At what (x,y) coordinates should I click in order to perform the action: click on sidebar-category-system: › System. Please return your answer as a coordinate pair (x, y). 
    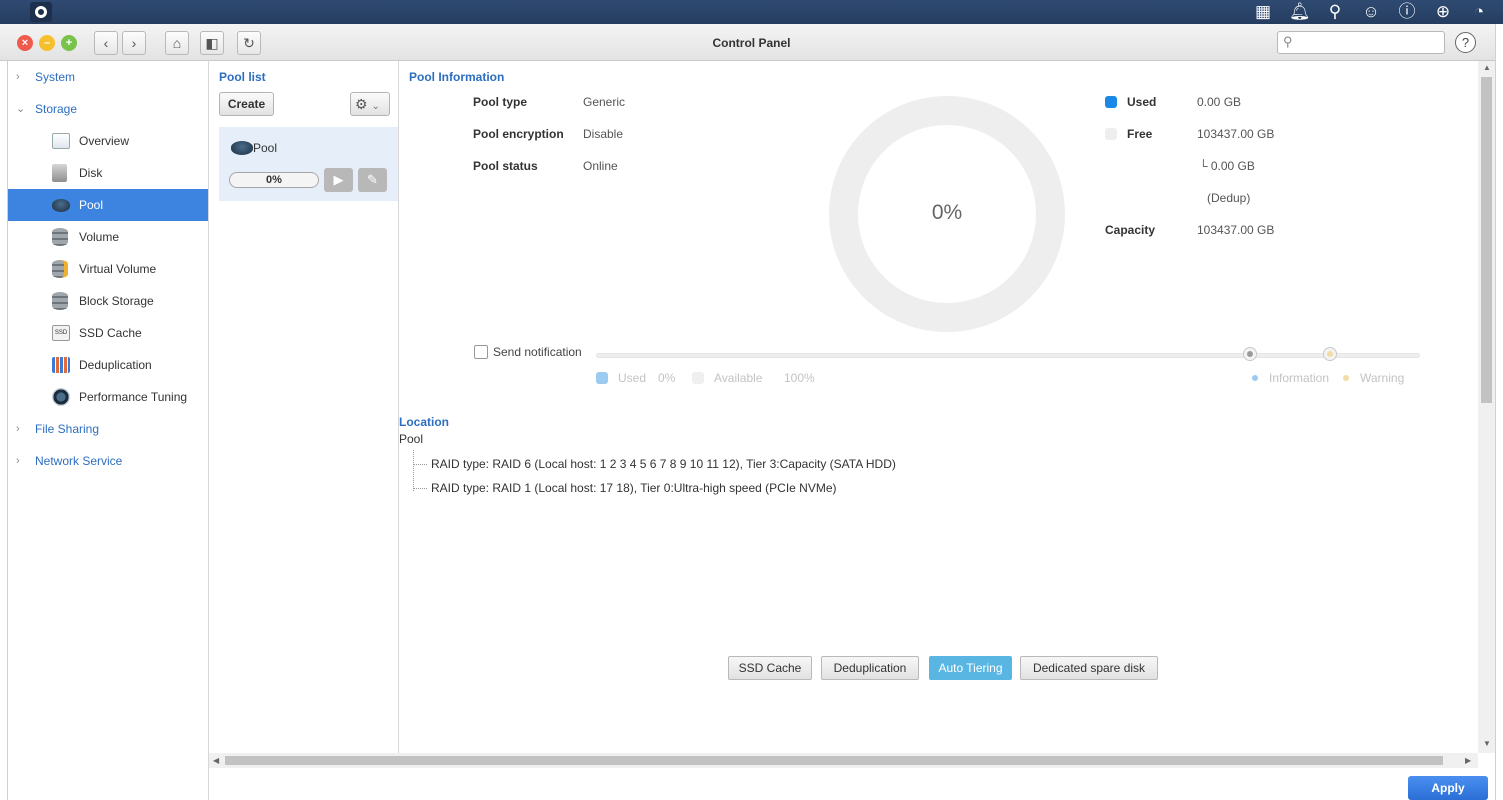
    Looking at the image, I should click on (108, 77).